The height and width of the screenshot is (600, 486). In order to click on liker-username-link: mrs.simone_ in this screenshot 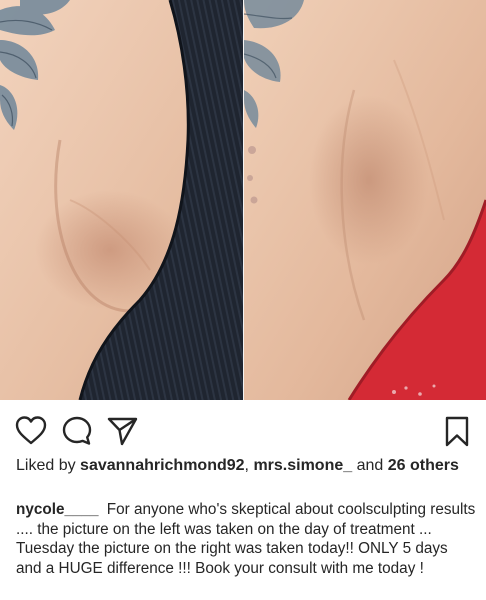, I will do `click(302, 465)`.